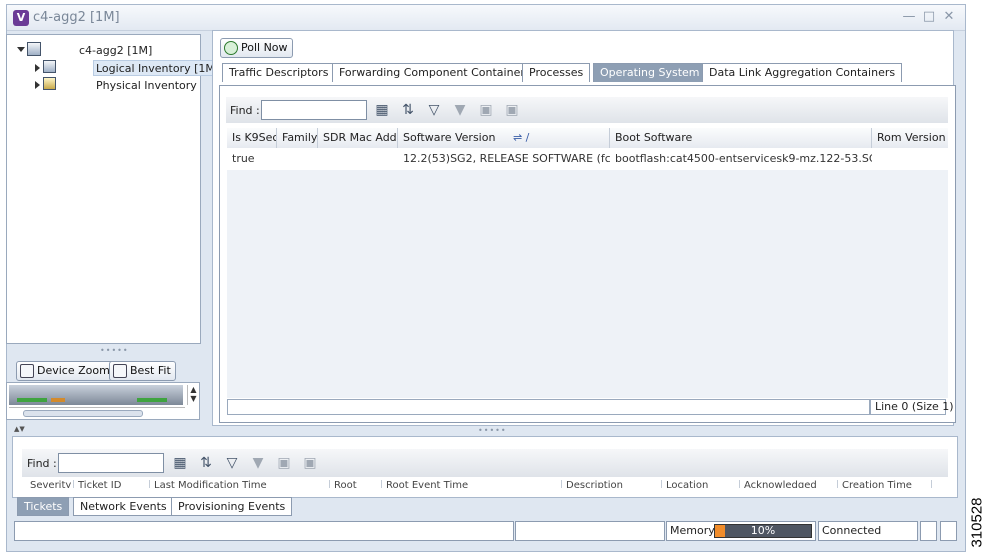  Describe the element at coordinates (158, 68) in the screenshot. I see `tree-item-logical-inventory: Logical Inventory [1M]` at that location.